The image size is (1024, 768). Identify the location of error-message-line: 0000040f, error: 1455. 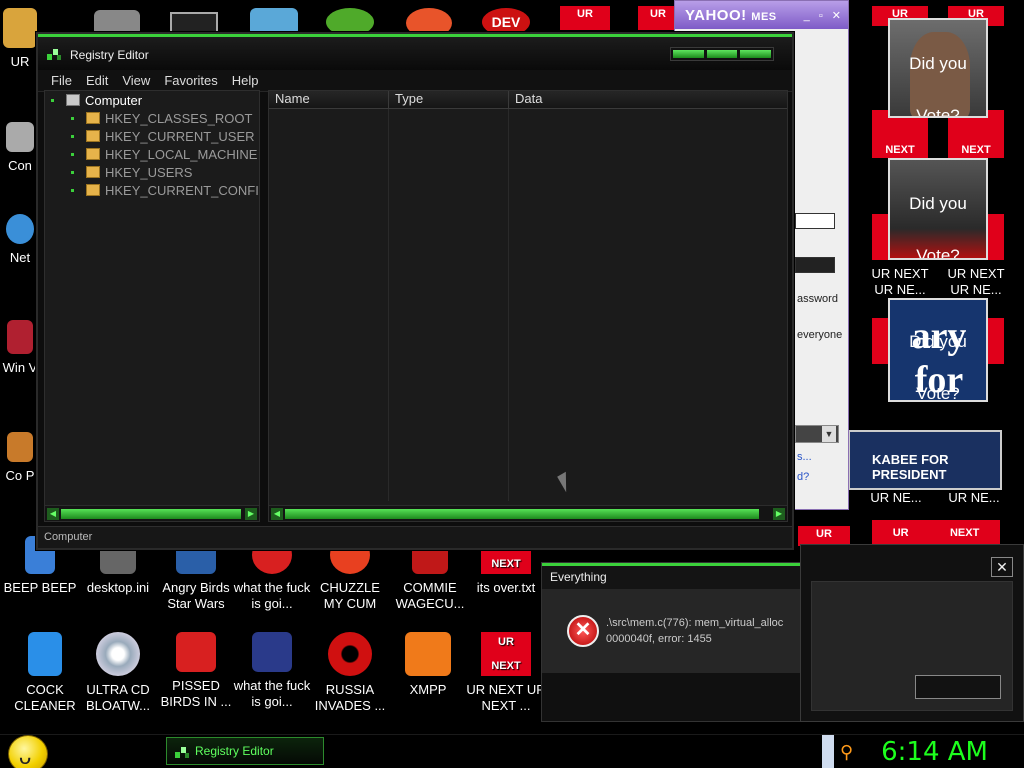
(659, 639).